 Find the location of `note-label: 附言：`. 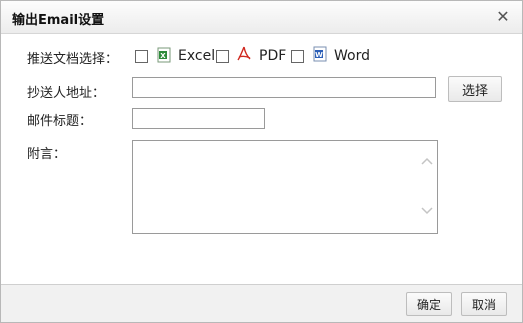

note-label: 附言： is located at coordinates (47, 154).